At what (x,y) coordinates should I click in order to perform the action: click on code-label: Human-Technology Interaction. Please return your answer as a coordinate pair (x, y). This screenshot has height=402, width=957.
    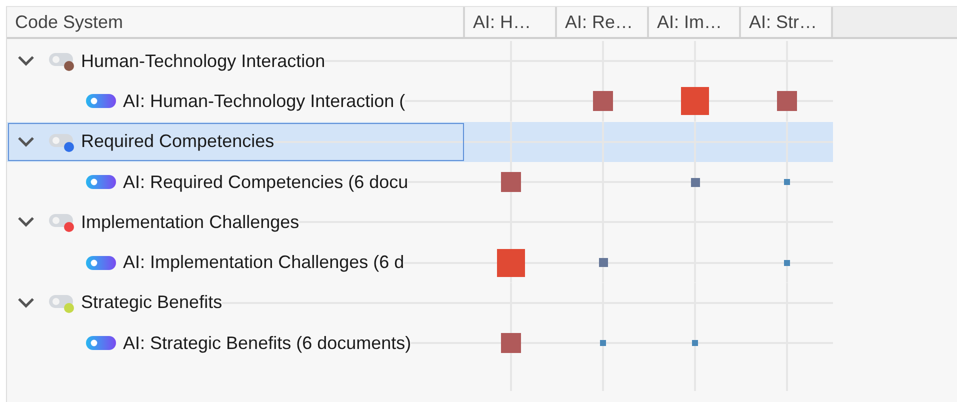
    Looking at the image, I should click on (203, 61).